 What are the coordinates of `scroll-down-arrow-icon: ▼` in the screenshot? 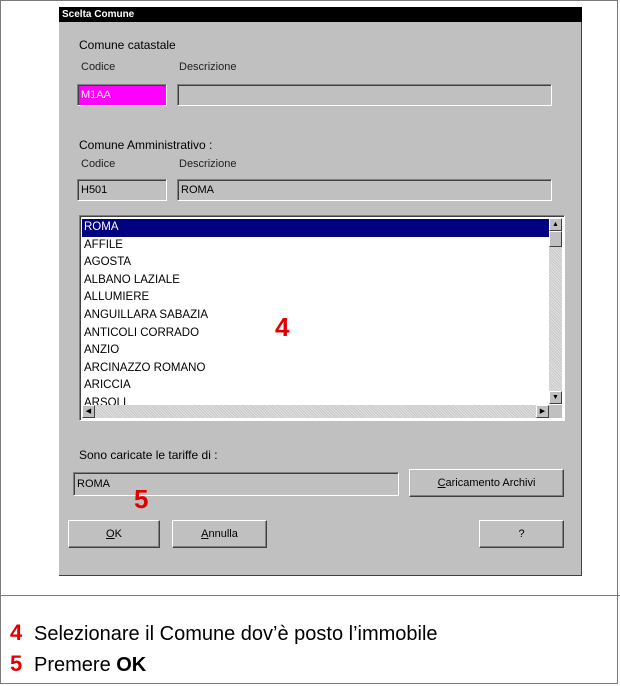 It's located at (555, 397).